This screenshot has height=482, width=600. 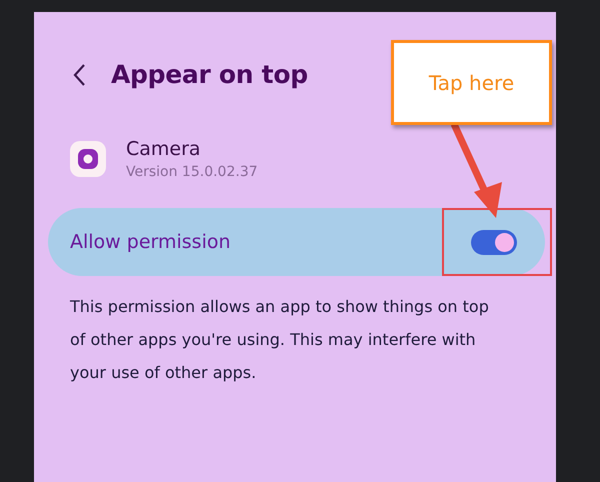 What do you see at coordinates (209, 75) in the screenshot?
I see `screen-title: Appear on top` at bounding box center [209, 75].